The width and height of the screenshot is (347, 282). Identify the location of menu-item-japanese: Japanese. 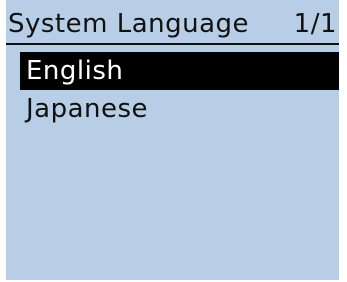
(179, 109).